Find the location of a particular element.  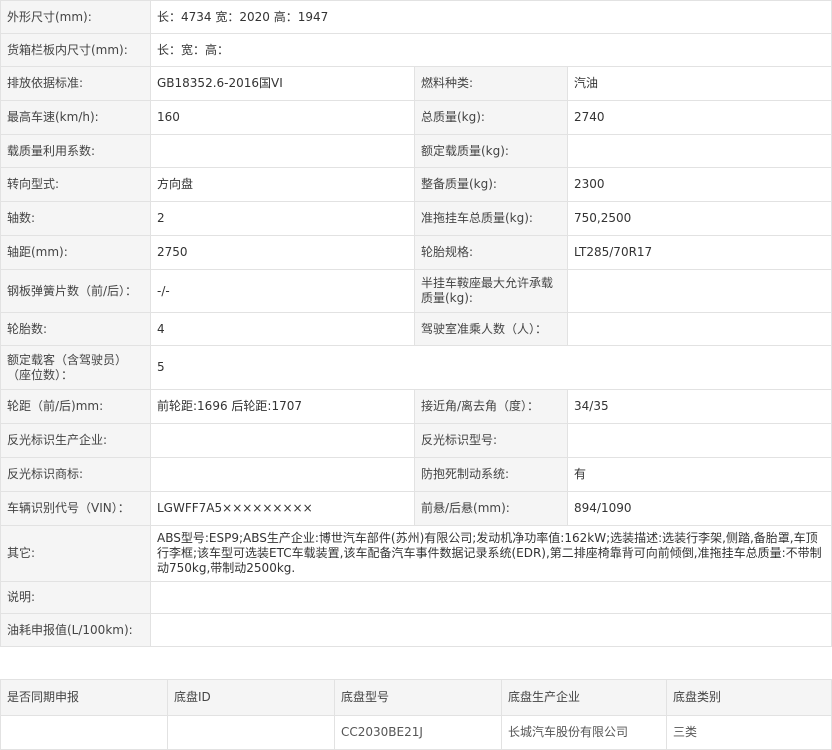

spec-row: 排放依据标准: GB18352.6-2016国VI 燃料种类: 汽油 is located at coordinates (416, 83).